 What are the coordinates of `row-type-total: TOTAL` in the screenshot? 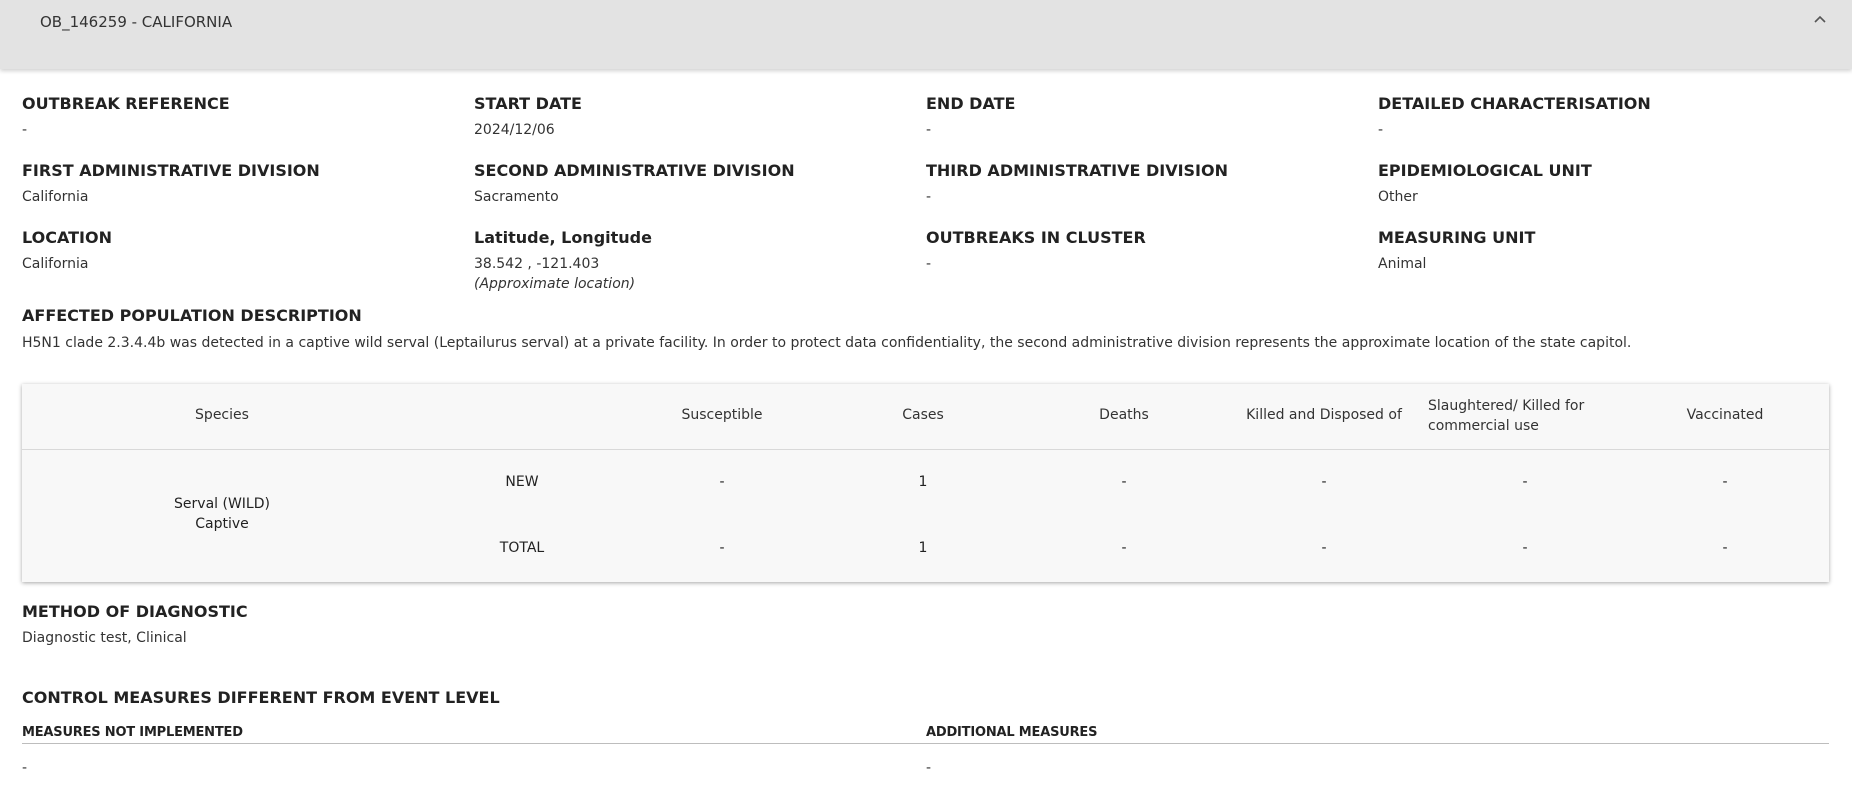 It's located at (522, 548).